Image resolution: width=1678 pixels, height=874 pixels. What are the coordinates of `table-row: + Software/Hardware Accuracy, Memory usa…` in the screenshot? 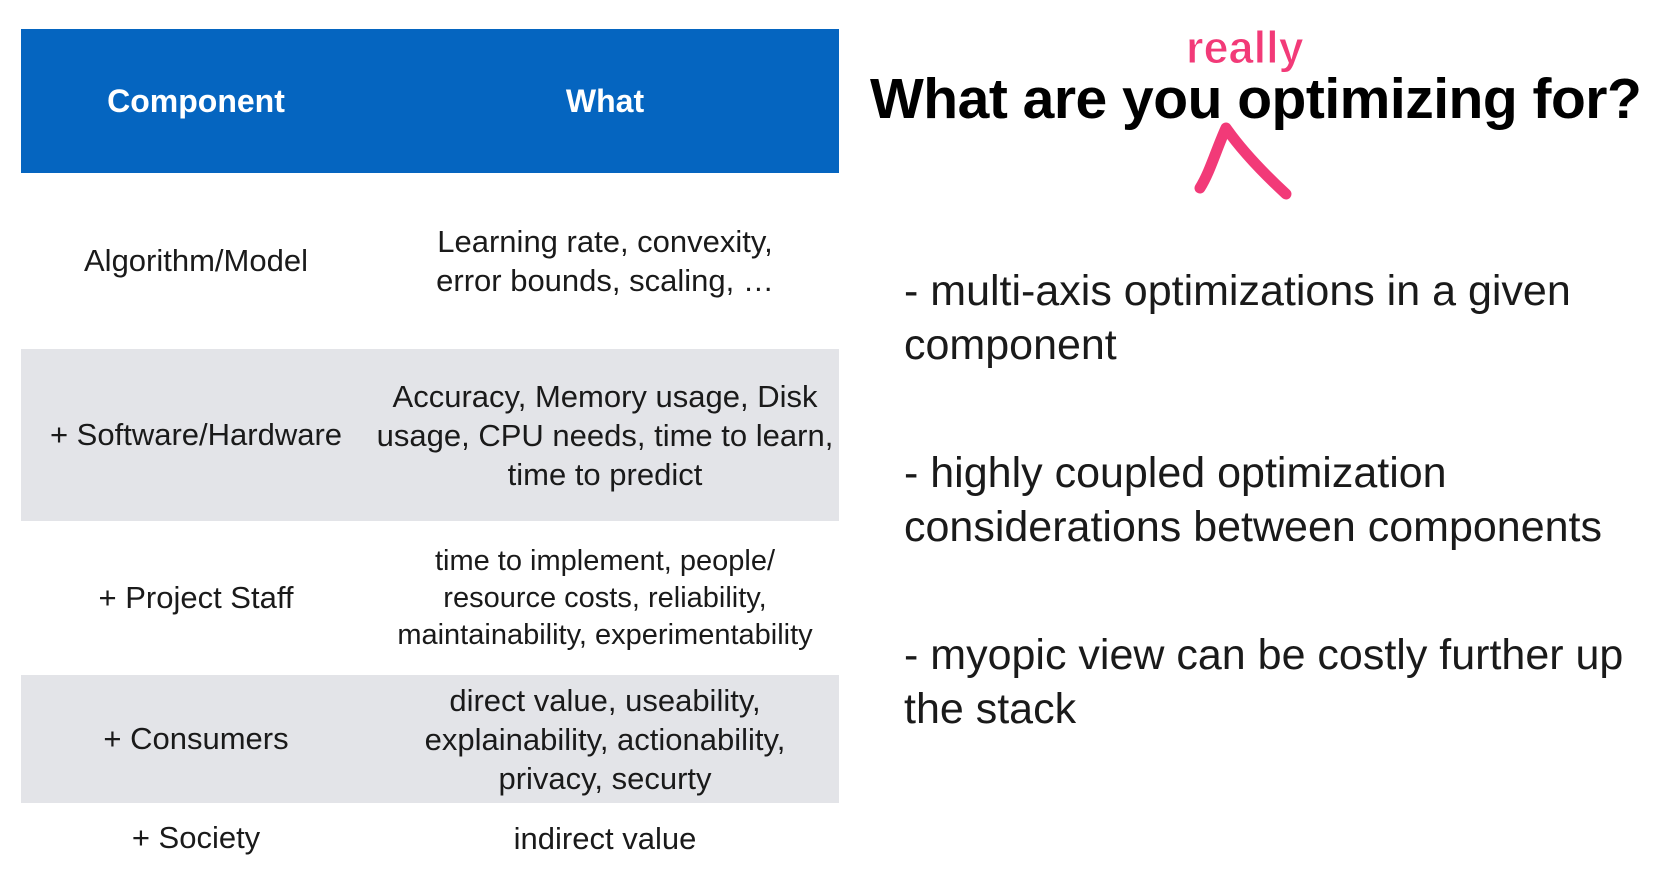 It's located at (430, 435).